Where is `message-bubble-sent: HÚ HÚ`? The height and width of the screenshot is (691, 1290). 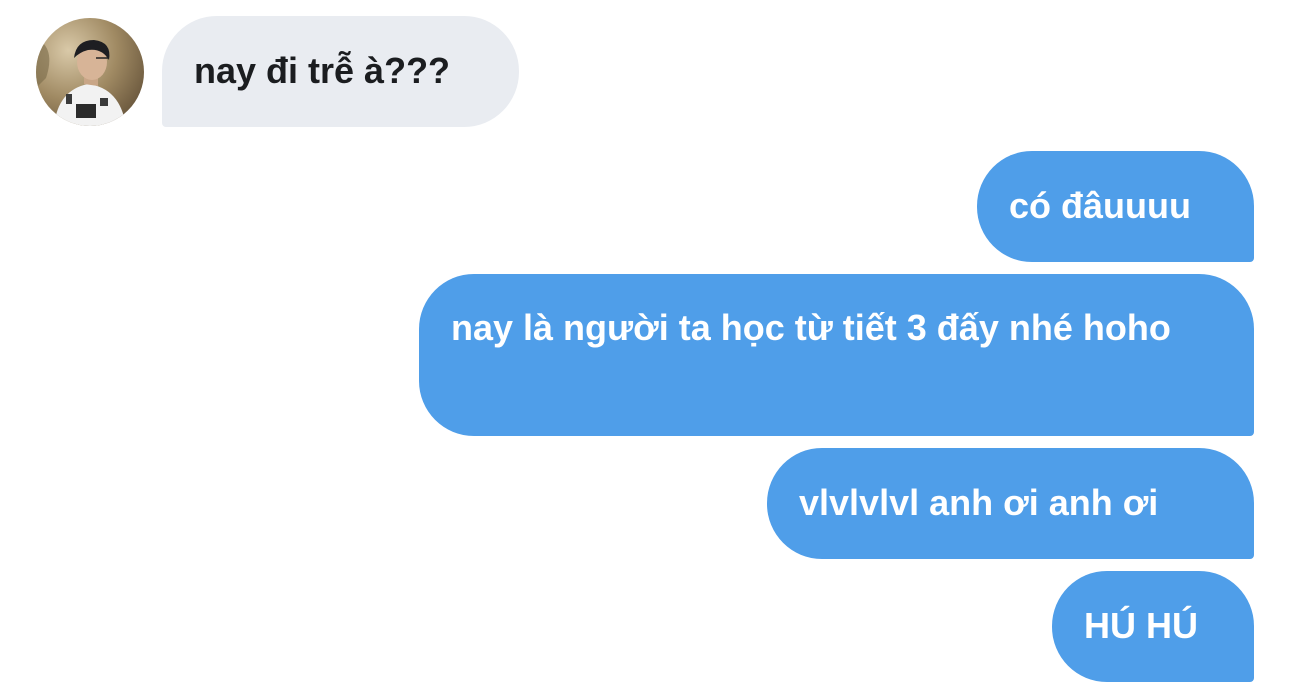
message-bubble-sent: HÚ HÚ is located at coordinates (1153, 626).